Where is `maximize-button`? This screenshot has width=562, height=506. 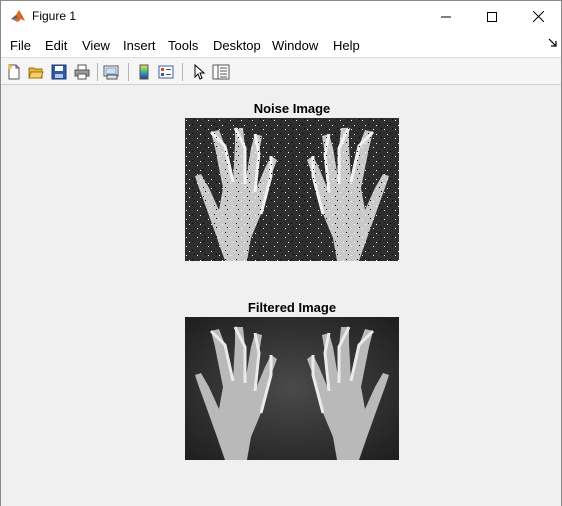 maximize-button is located at coordinates (492, 16).